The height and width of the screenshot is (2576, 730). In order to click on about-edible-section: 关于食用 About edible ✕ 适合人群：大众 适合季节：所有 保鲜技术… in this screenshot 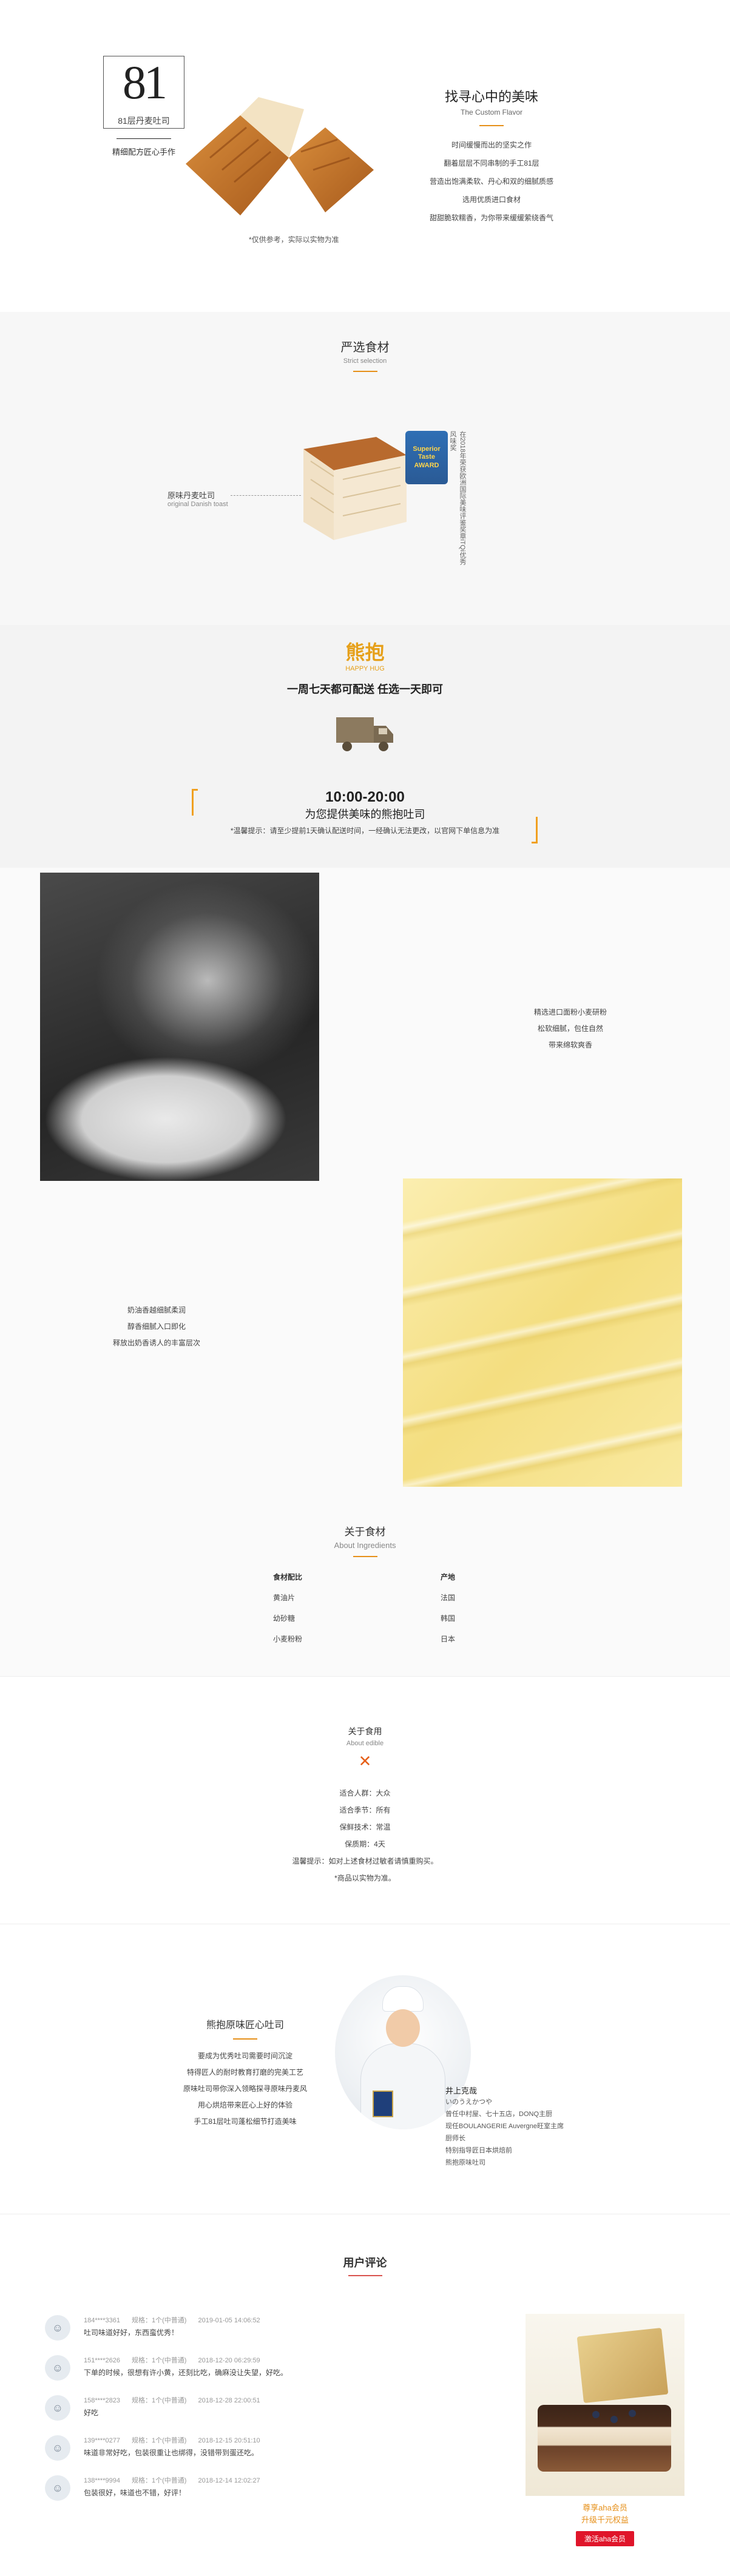, I will do `click(365, 1800)`.